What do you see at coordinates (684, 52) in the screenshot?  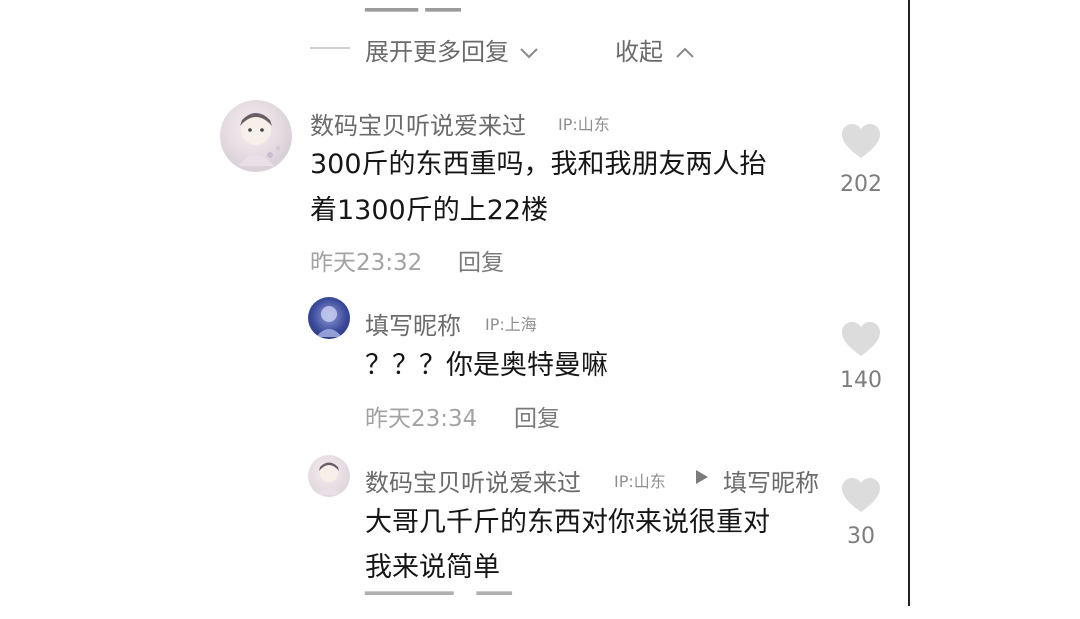 I see `chevron-up-icon` at bounding box center [684, 52].